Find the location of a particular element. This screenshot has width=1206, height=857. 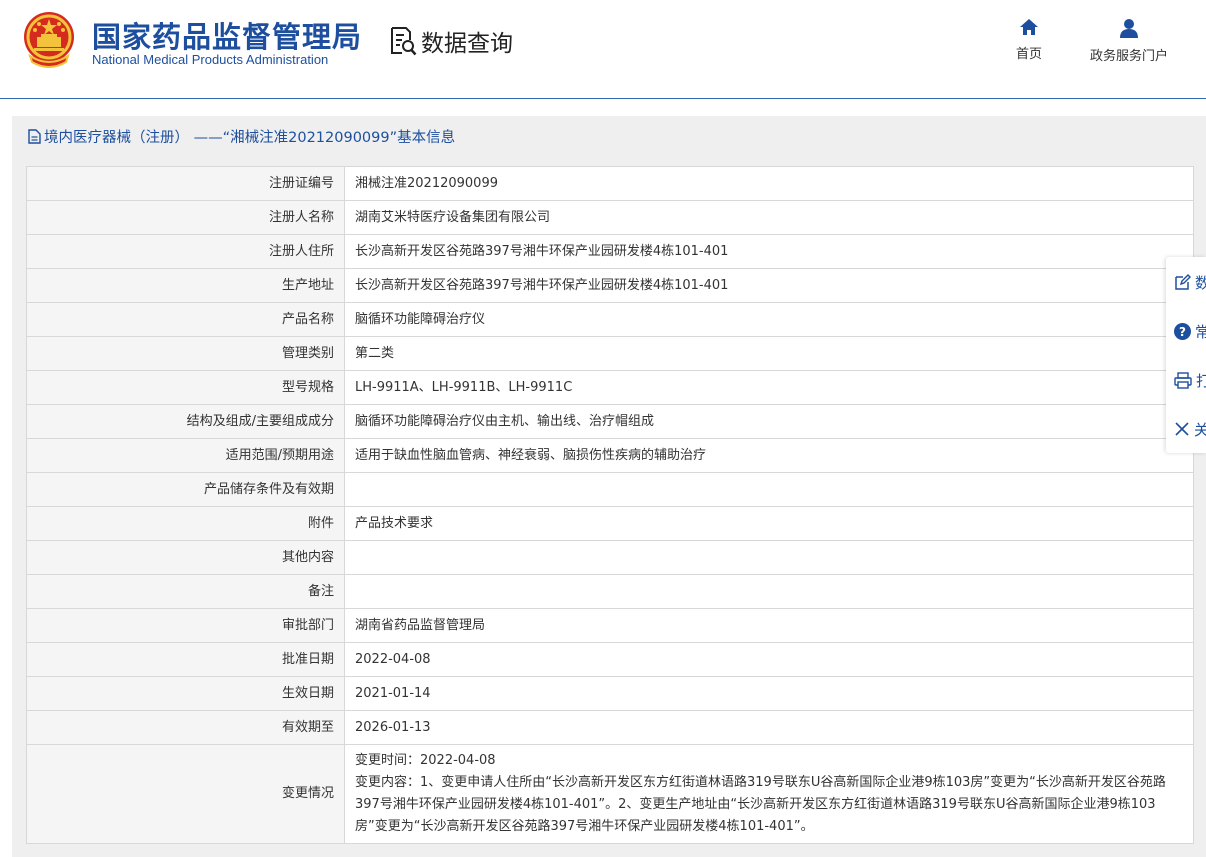

side-item-data: 数 is located at coordinates (1190, 282).